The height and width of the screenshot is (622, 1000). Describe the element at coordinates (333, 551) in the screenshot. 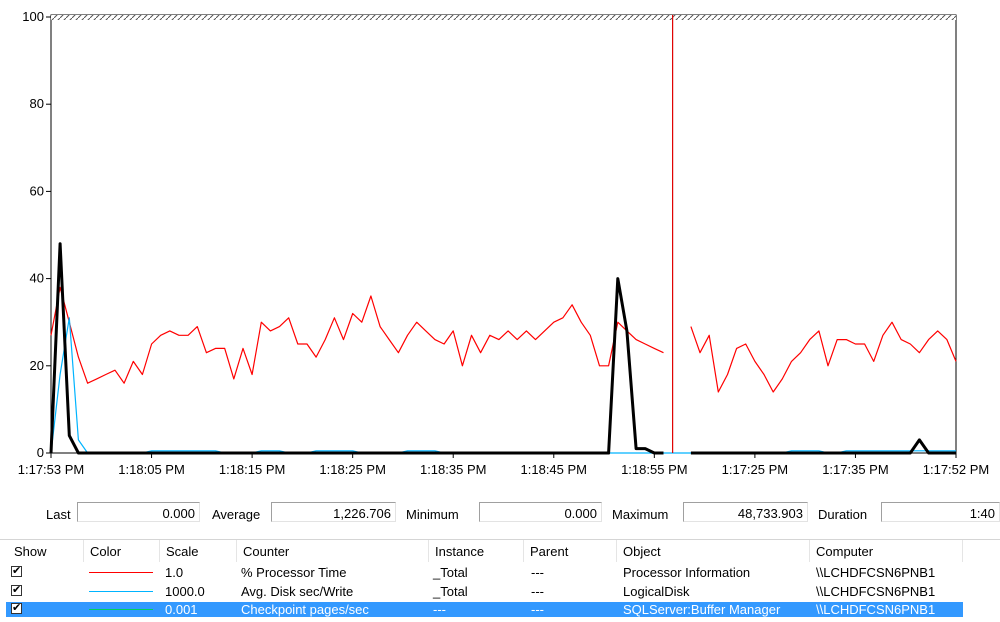

I see `column-header-counter: Counter` at that location.